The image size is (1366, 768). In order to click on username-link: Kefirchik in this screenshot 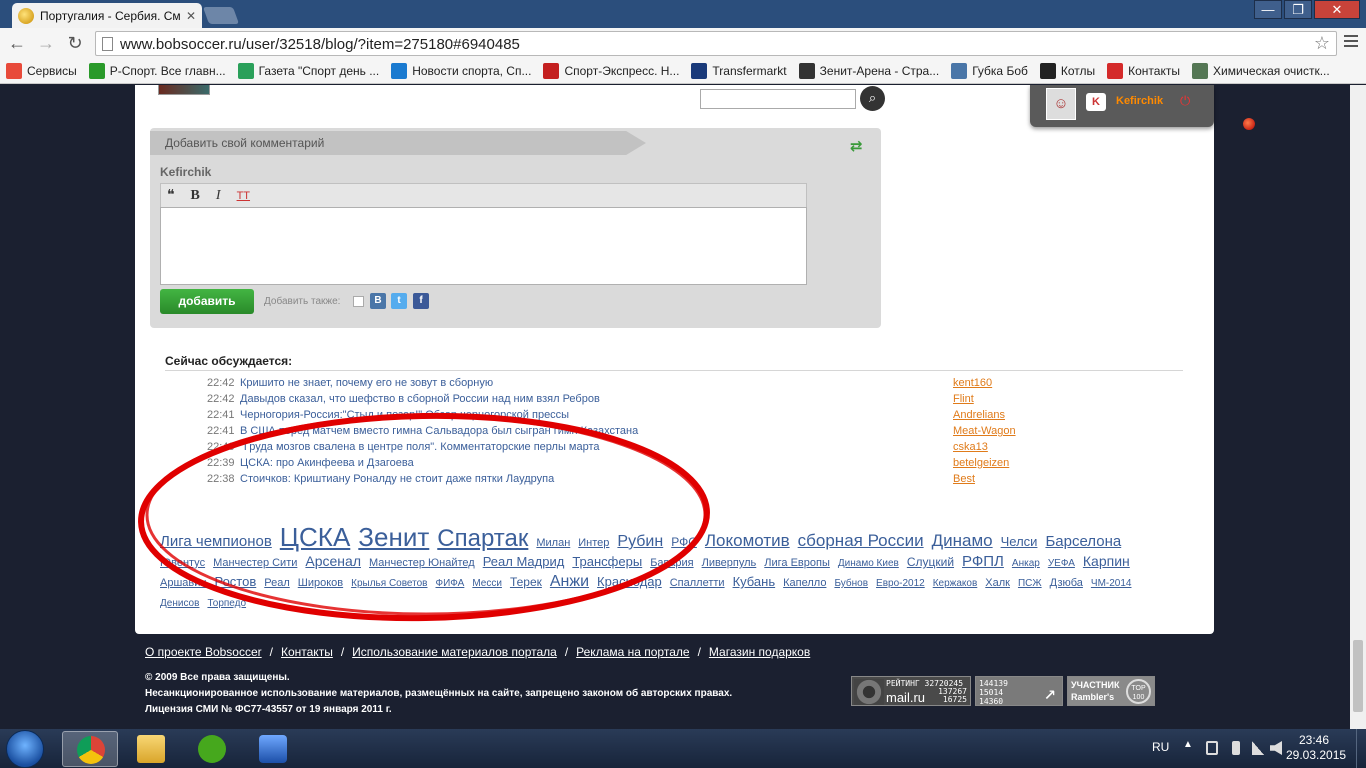, I will do `click(1139, 101)`.